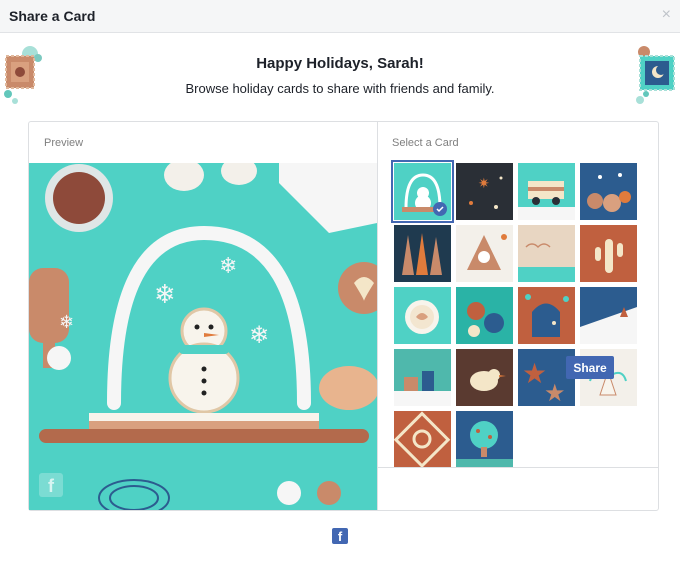  I want to click on card-cactus, so click(608, 253).